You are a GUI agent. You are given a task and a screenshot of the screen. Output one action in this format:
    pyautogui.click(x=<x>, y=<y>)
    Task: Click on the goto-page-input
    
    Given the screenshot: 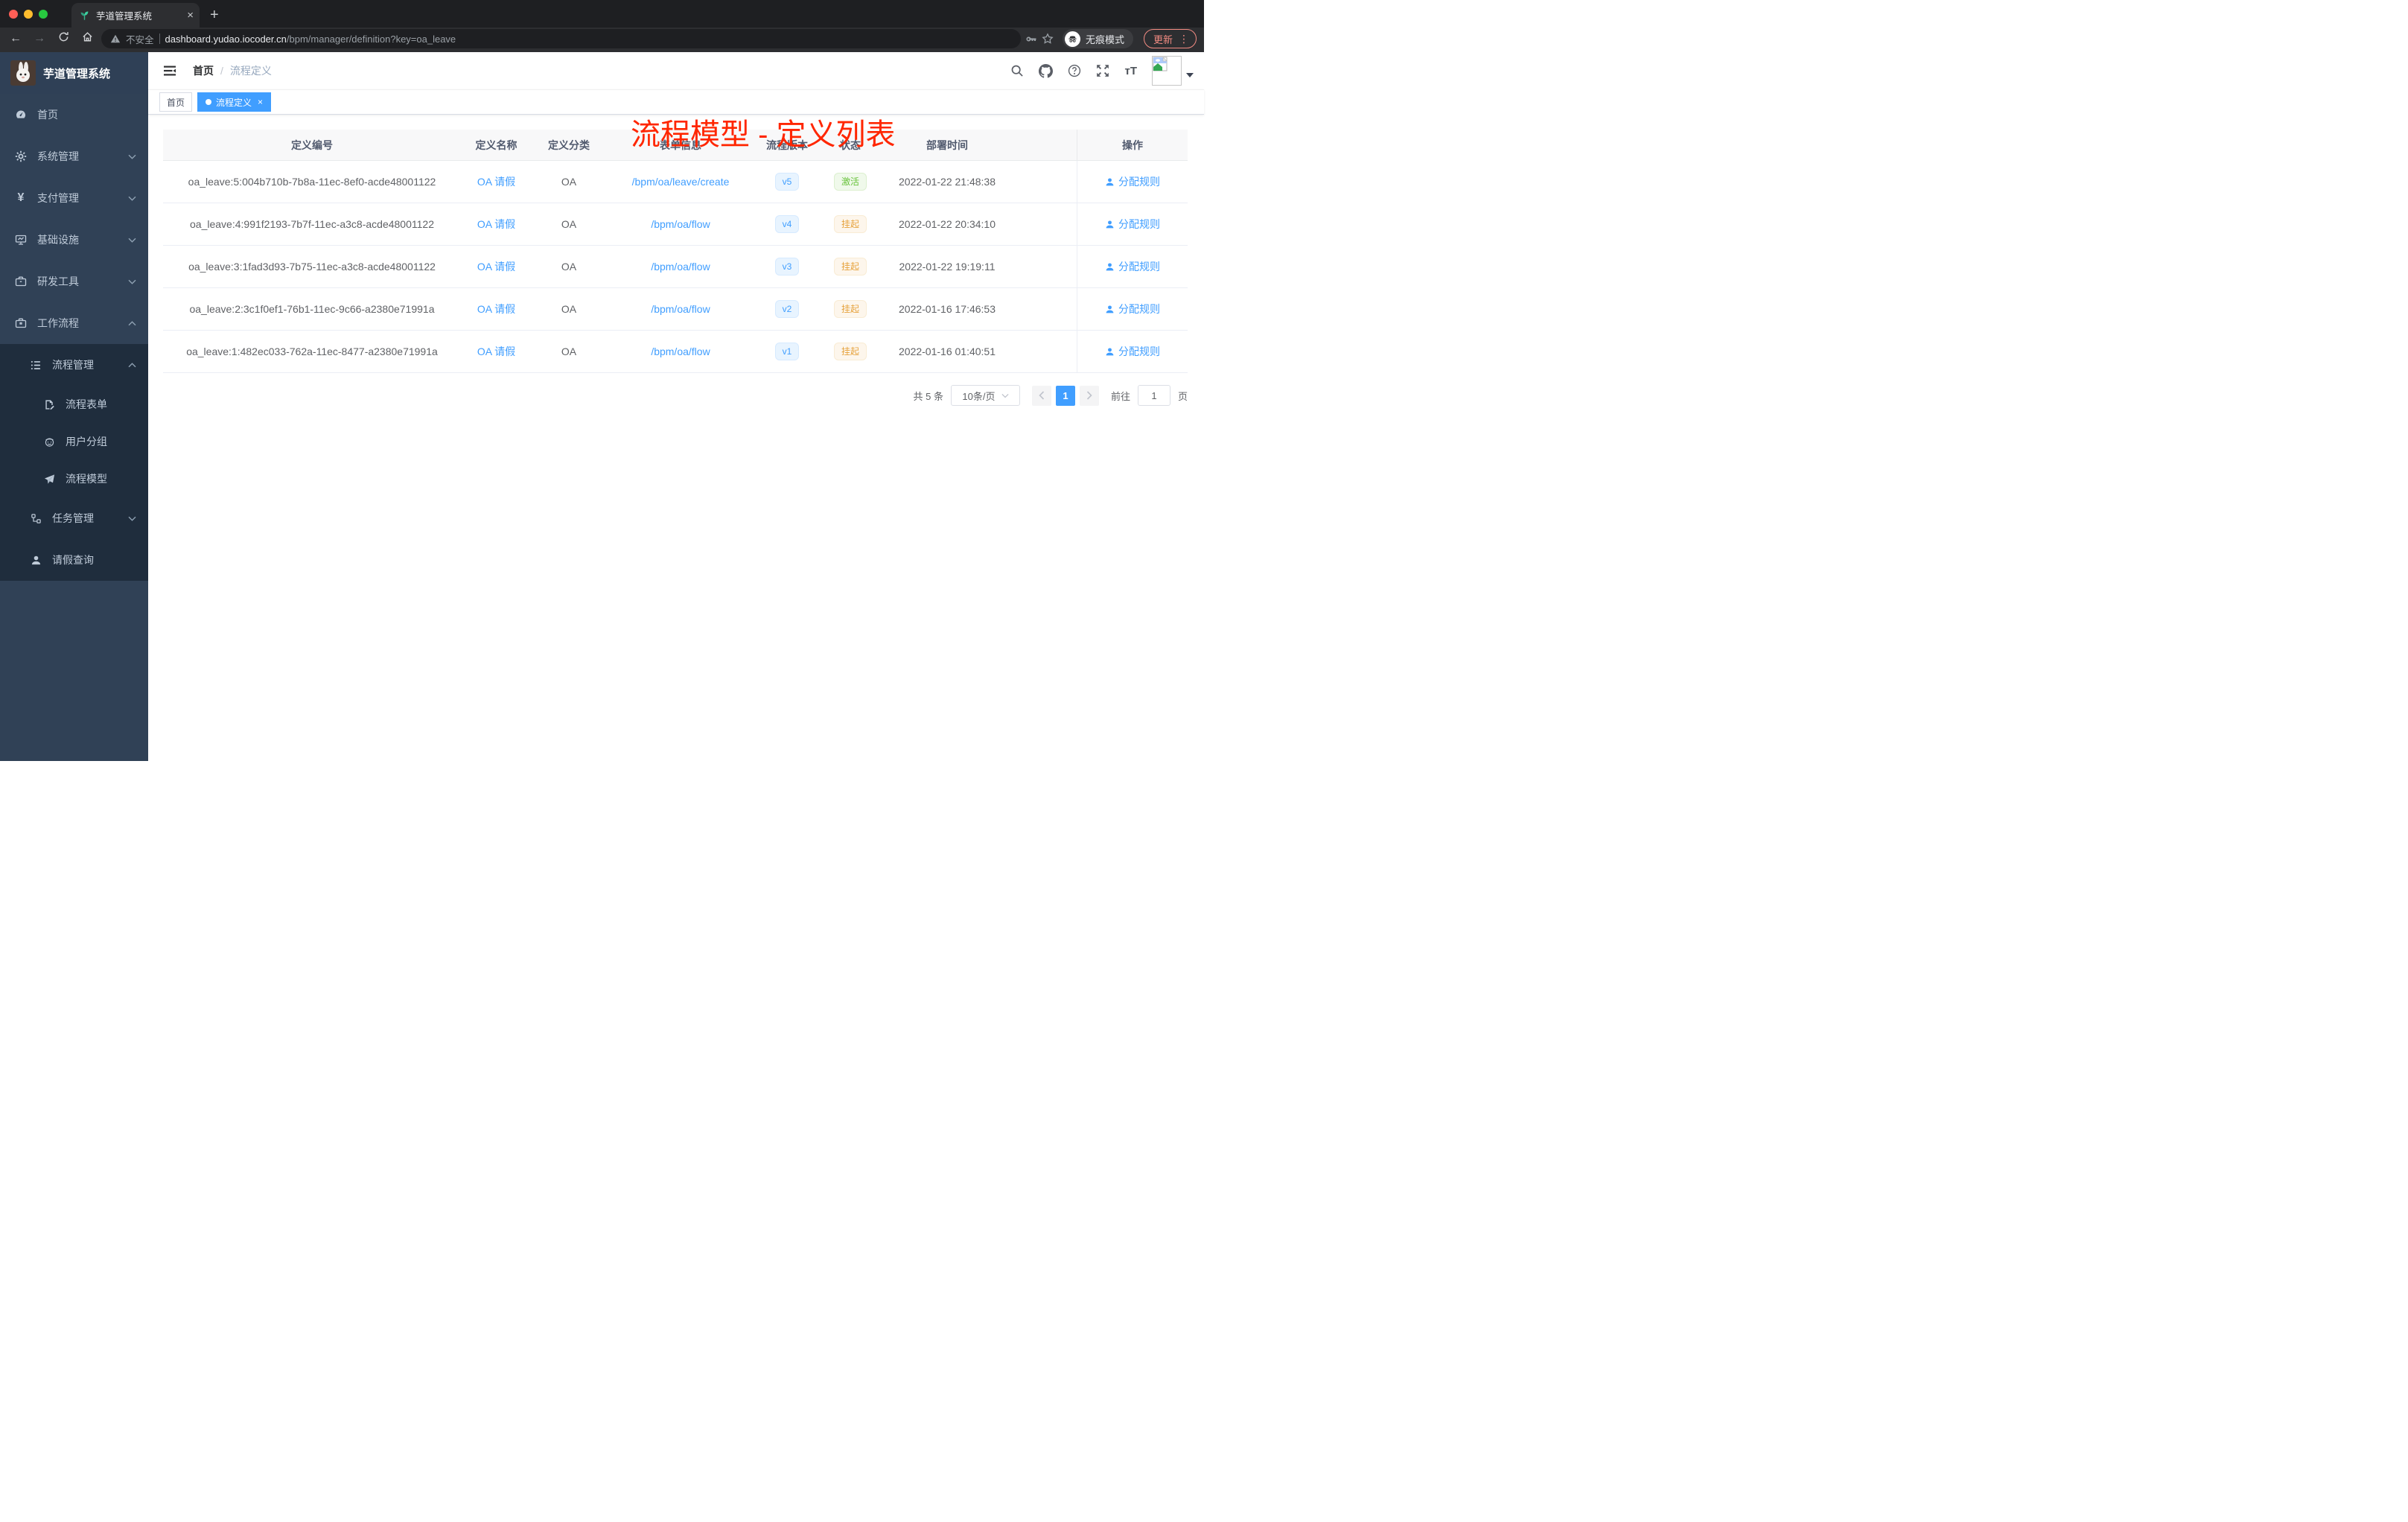 What is the action you would take?
    pyautogui.click(x=1153, y=395)
    